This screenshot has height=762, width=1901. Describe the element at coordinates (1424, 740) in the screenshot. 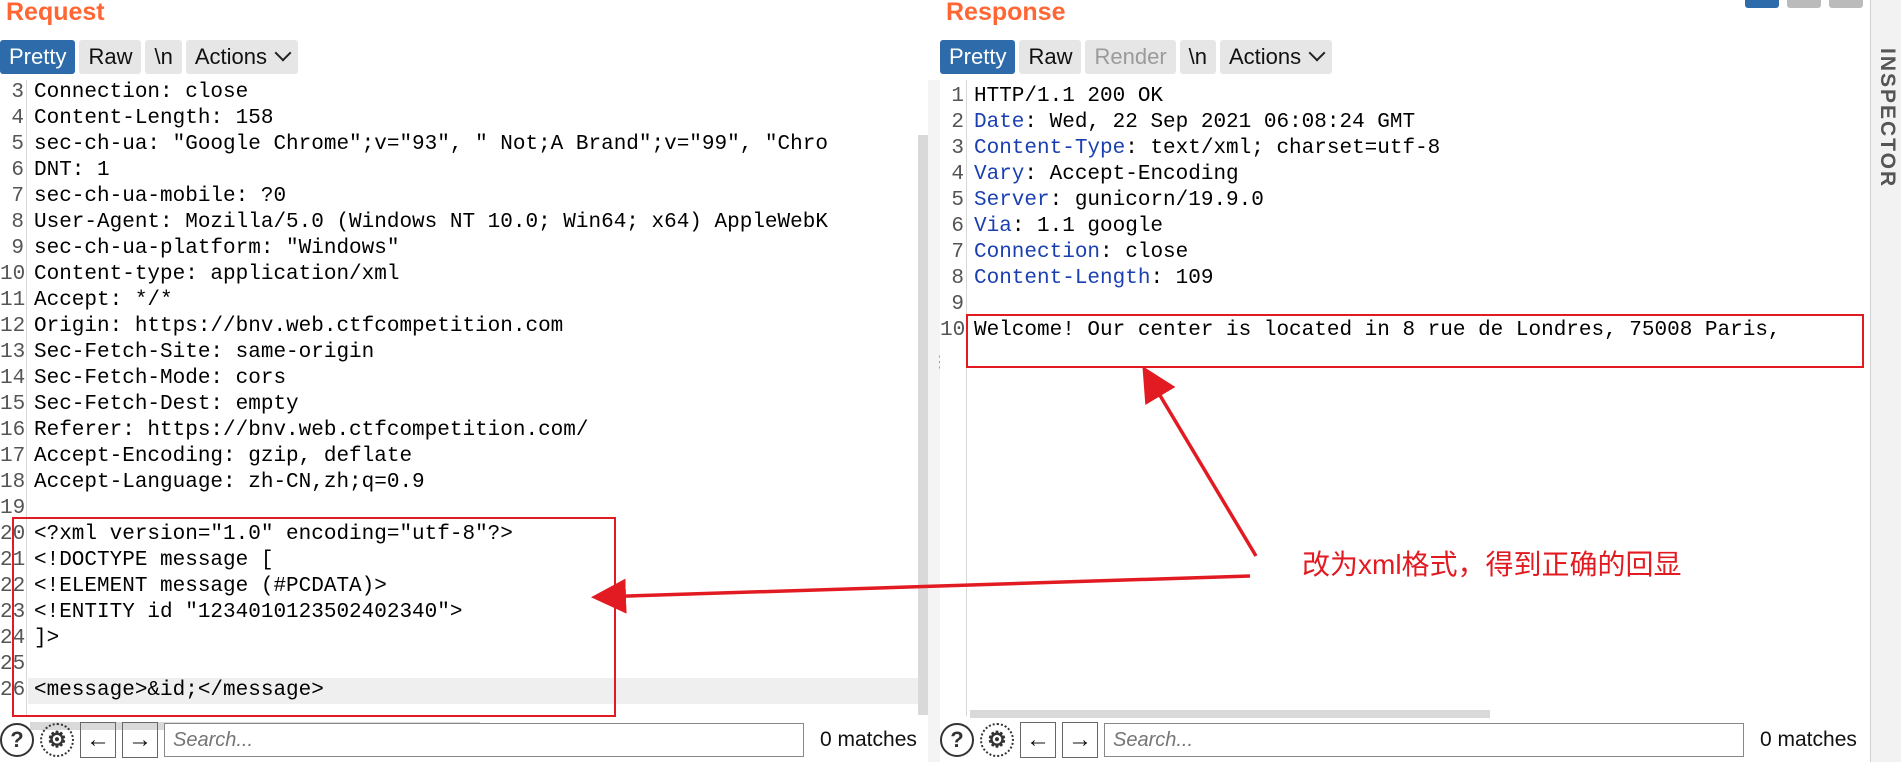

I see `response-search-input` at that location.